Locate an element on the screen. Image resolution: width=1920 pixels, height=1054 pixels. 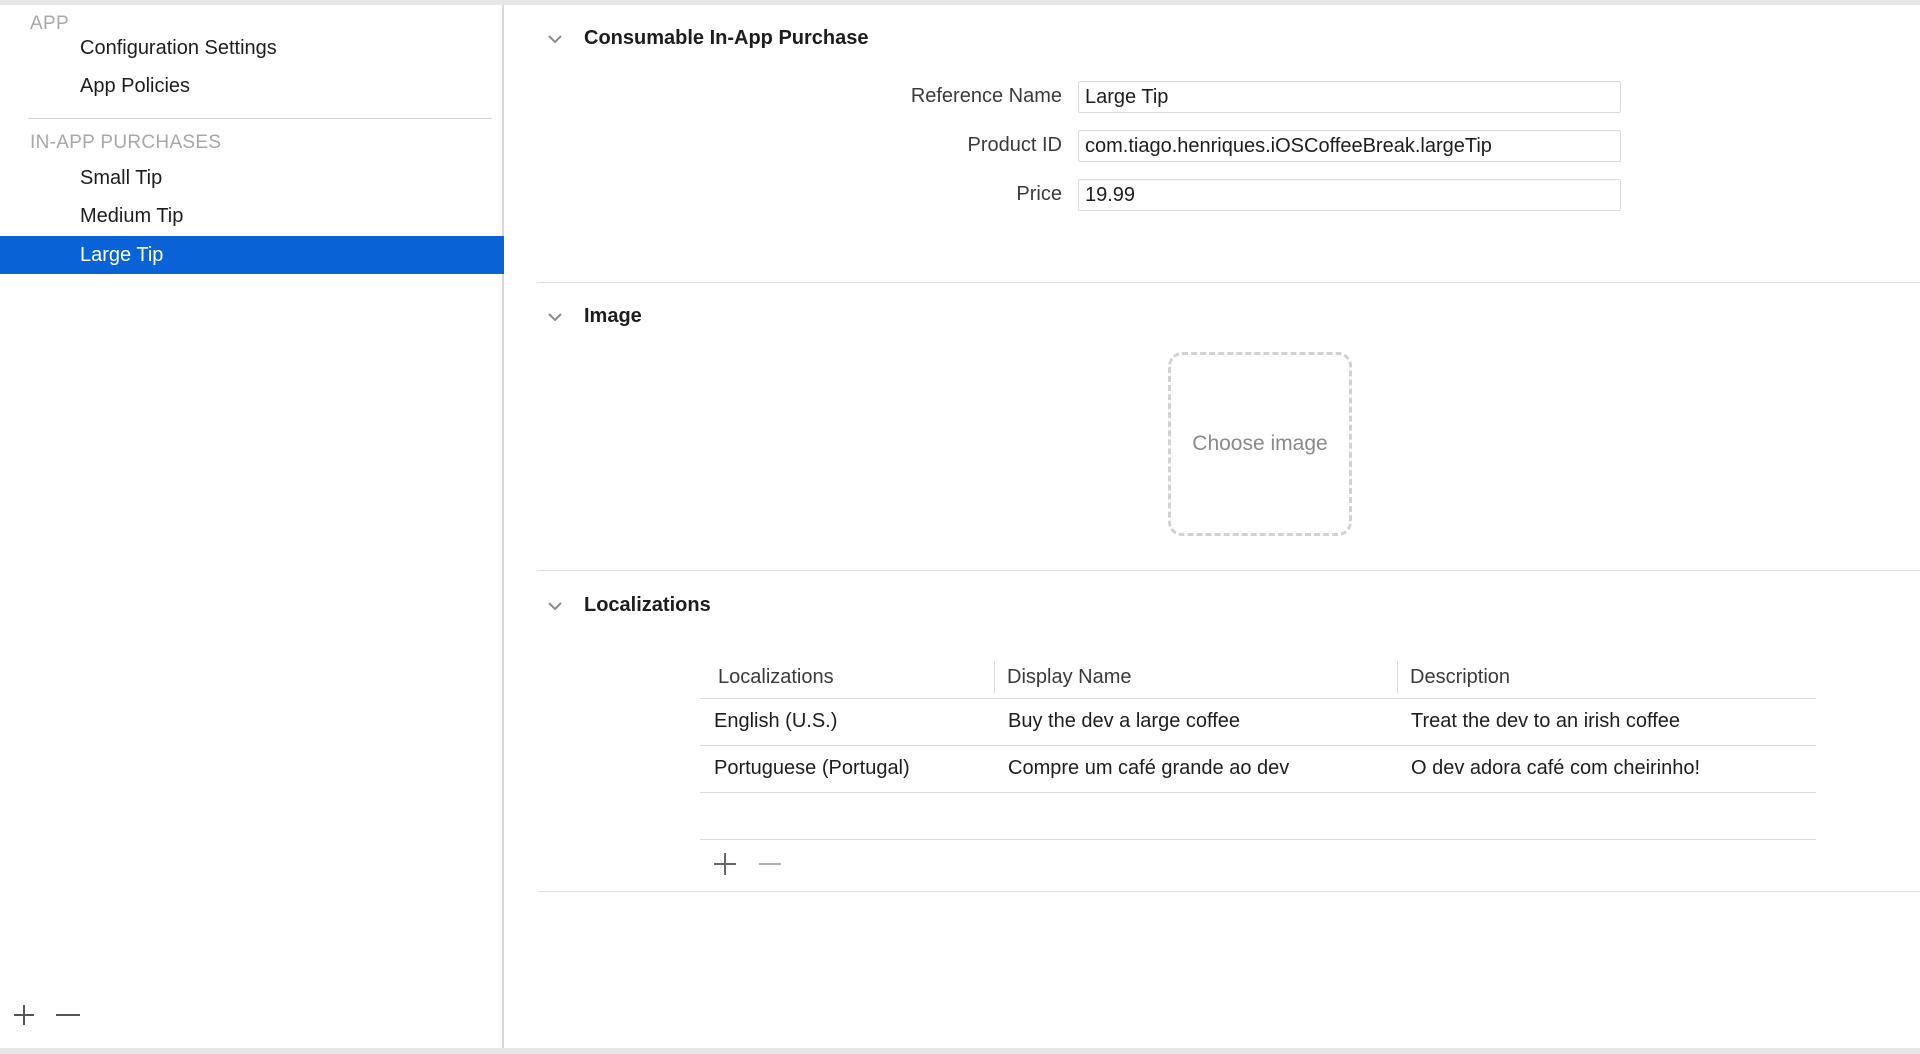
sidebar-item-label: Medium Tip is located at coordinates (132, 216).